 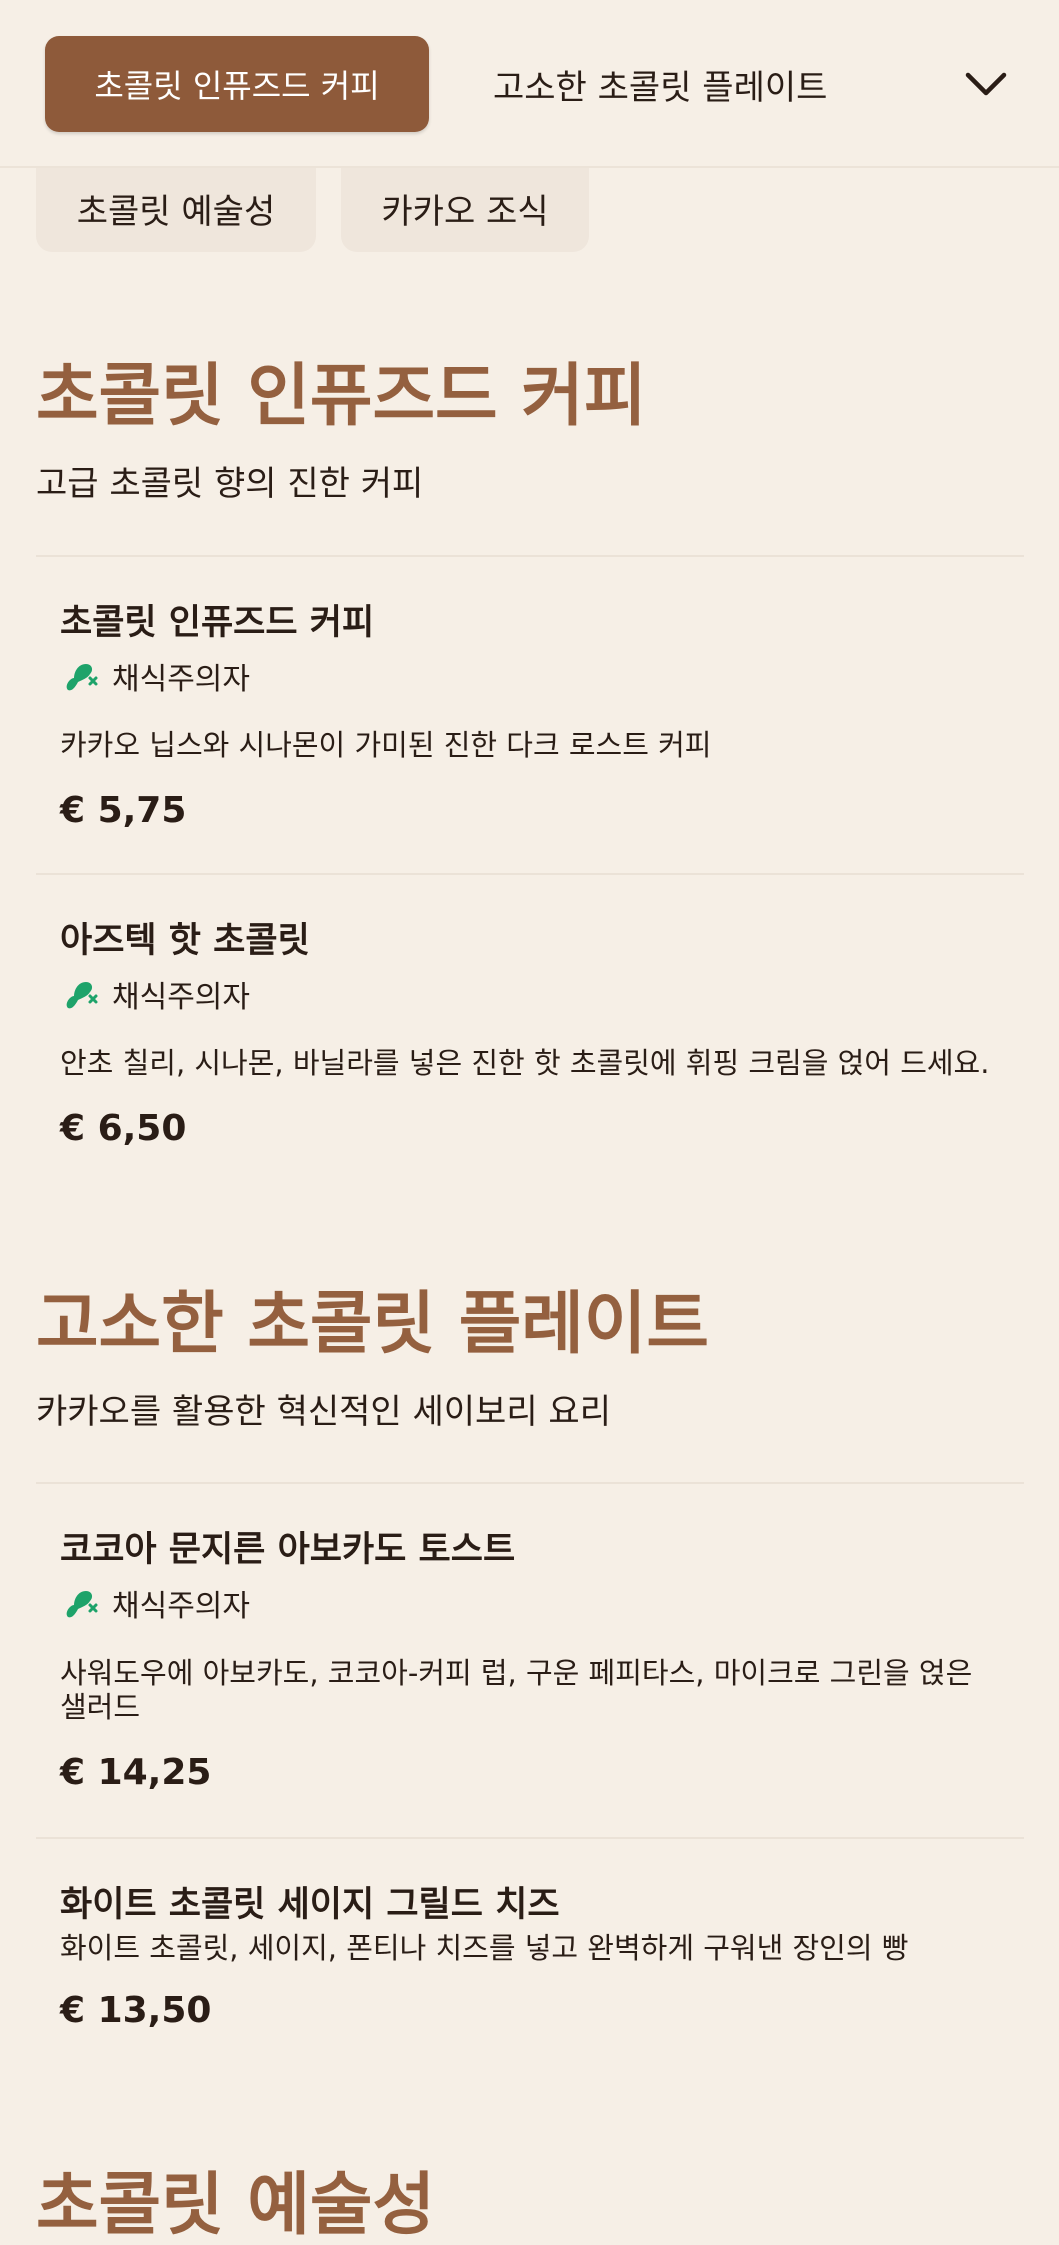 I want to click on item-price: € 13,50, so click(x=136, y=2010).